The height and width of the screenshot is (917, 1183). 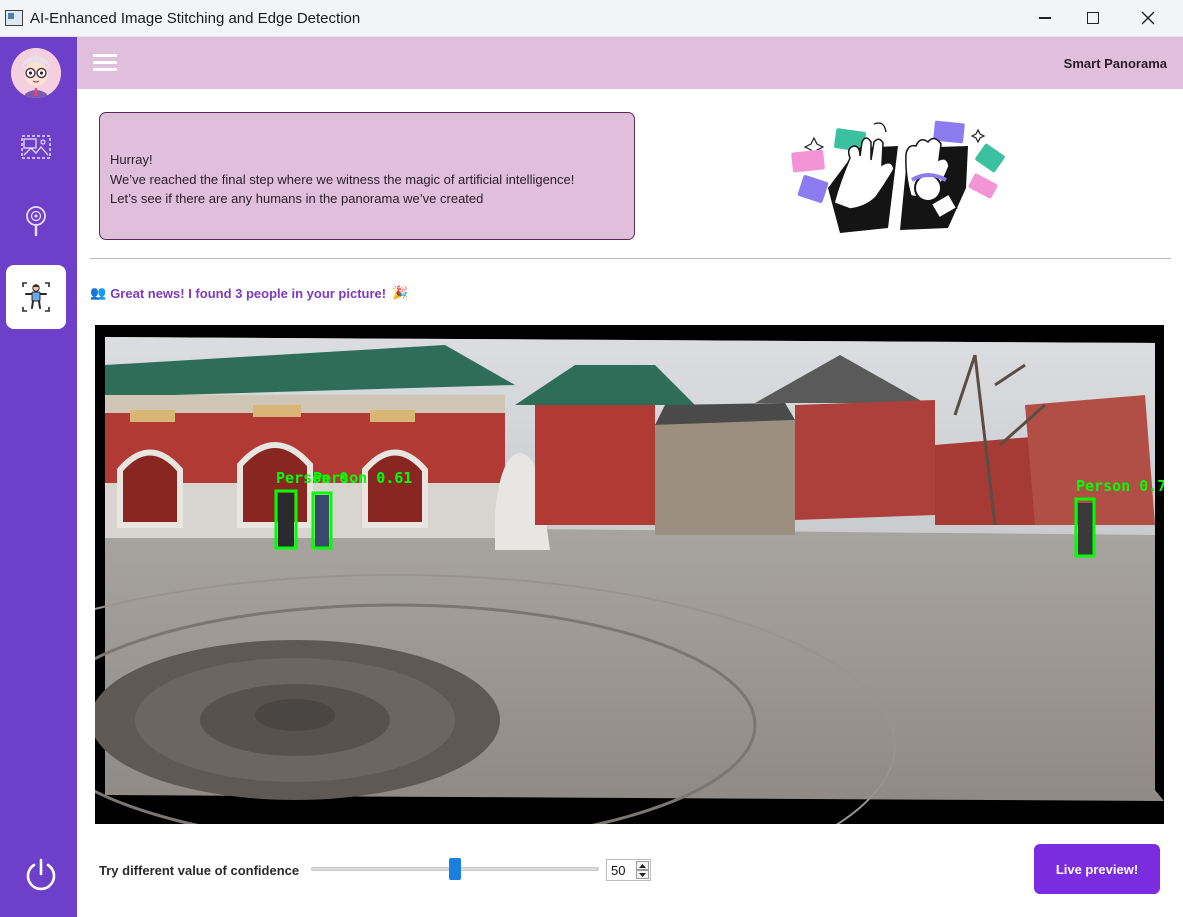 I want to click on header-bar: Smart Panorama, so click(x=630, y=63).